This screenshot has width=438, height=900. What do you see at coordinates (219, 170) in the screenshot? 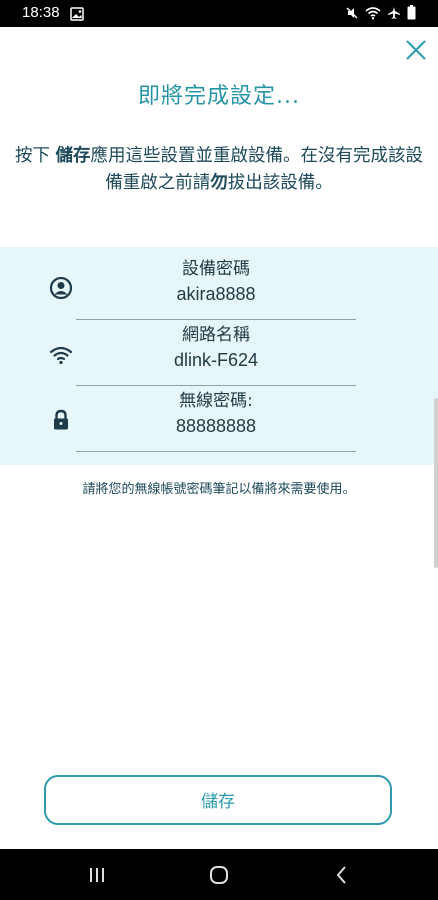
I see `instruction-text: 按下 儲存應用這些設置並重啟設備。在沒有完成該設備重啟之前請勿拔出該設備。` at bounding box center [219, 170].